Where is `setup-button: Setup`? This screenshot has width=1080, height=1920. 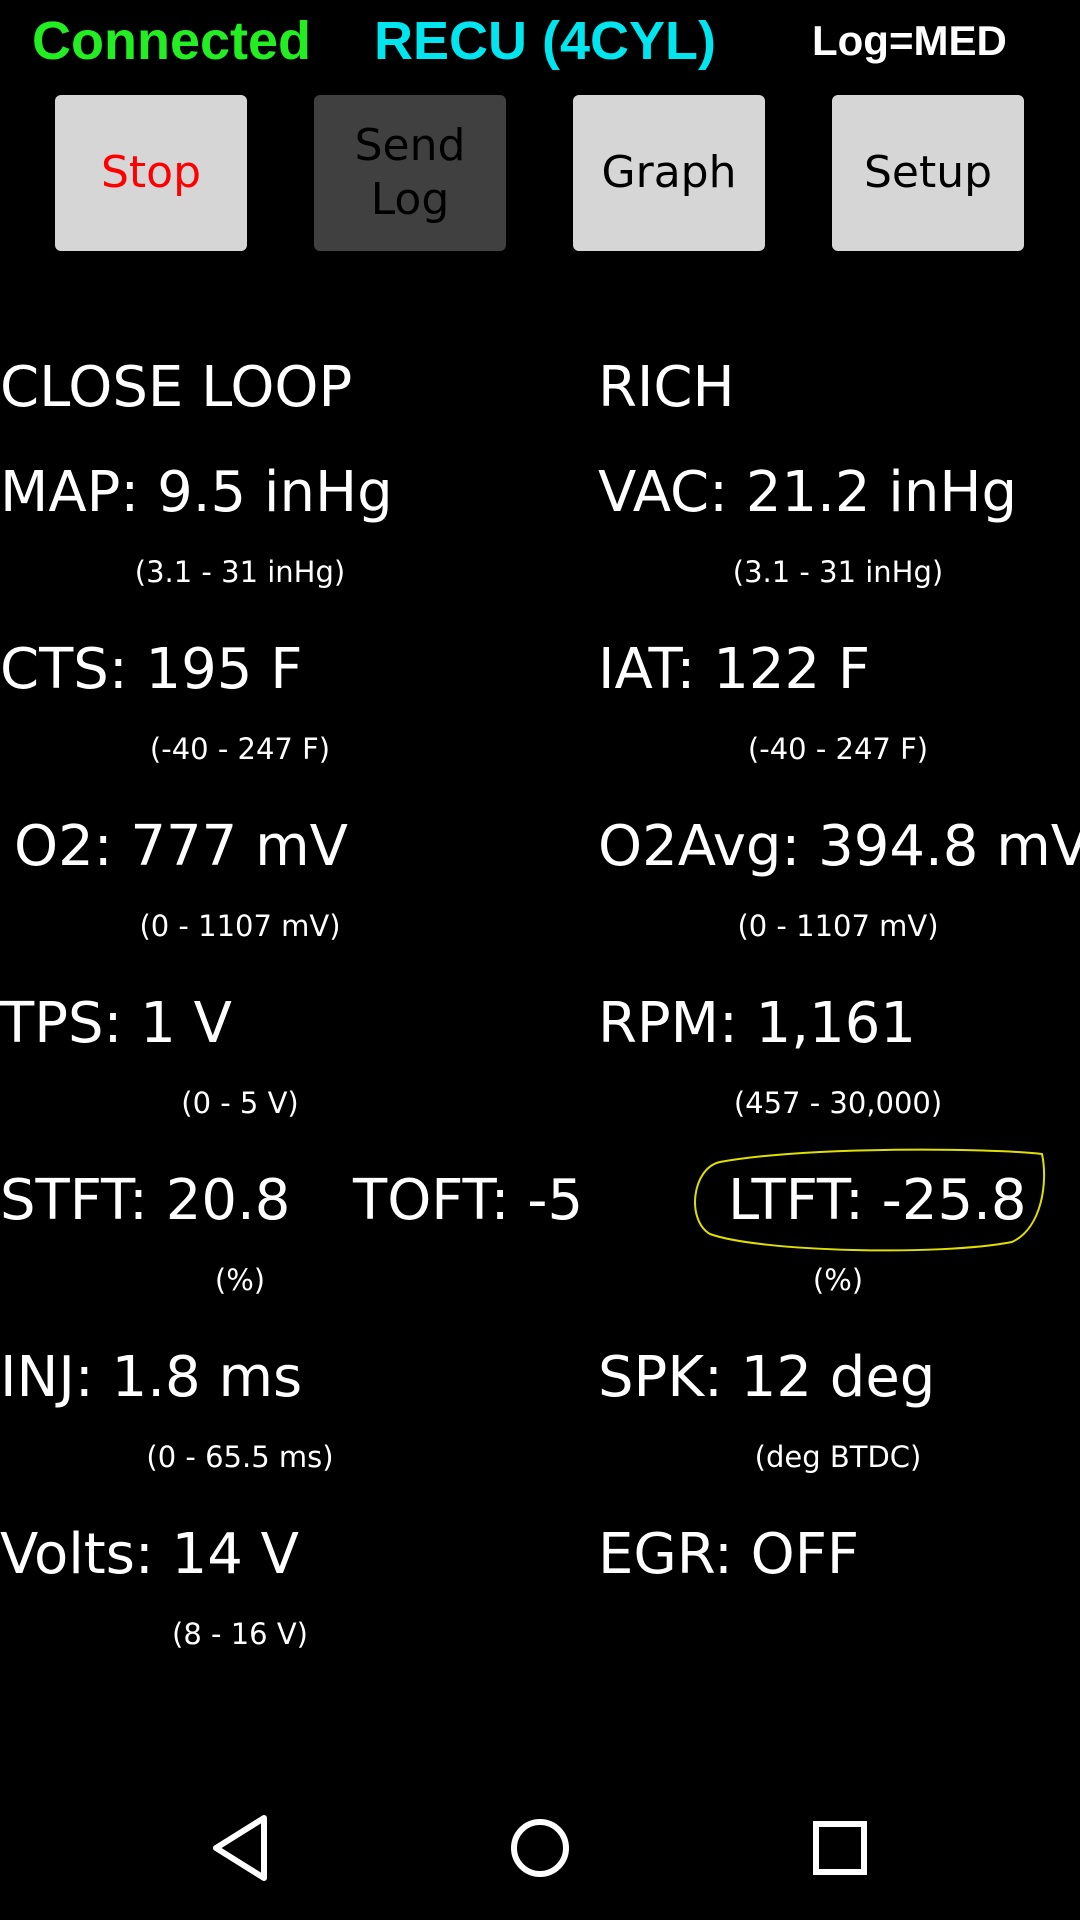 setup-button: Setup is located at coordinates (928, 173).